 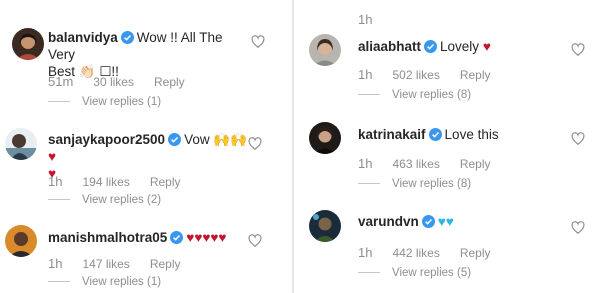 I want to click on comment-body: Lovely, so click(x=460, y=46).